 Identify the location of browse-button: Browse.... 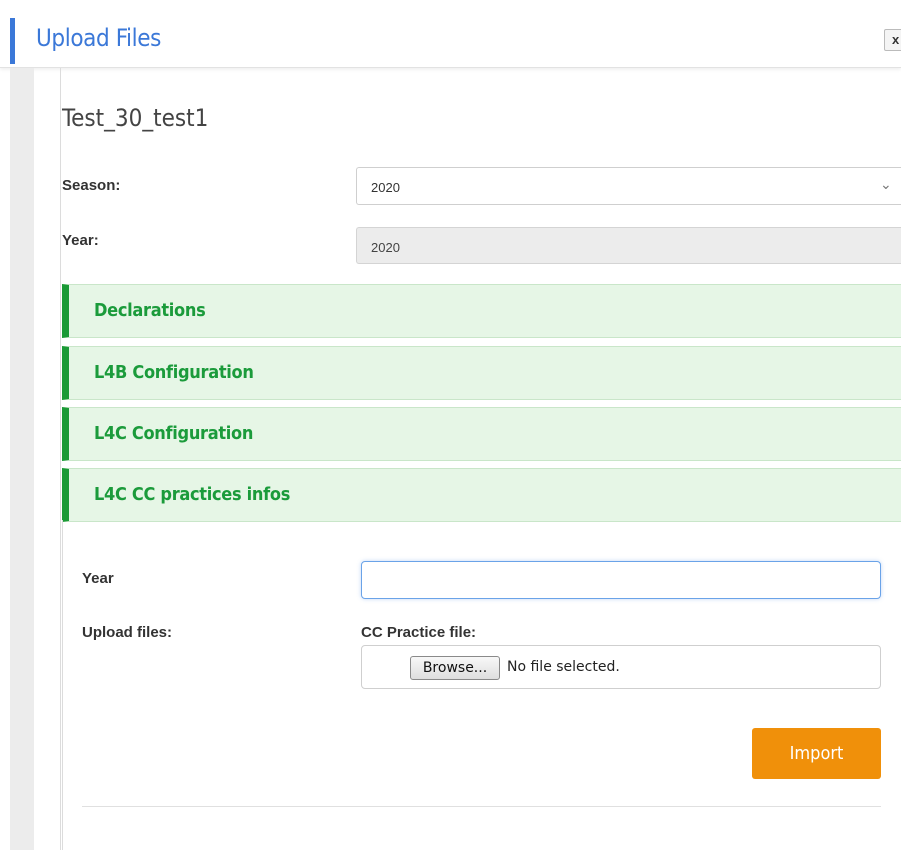
(455, 668).